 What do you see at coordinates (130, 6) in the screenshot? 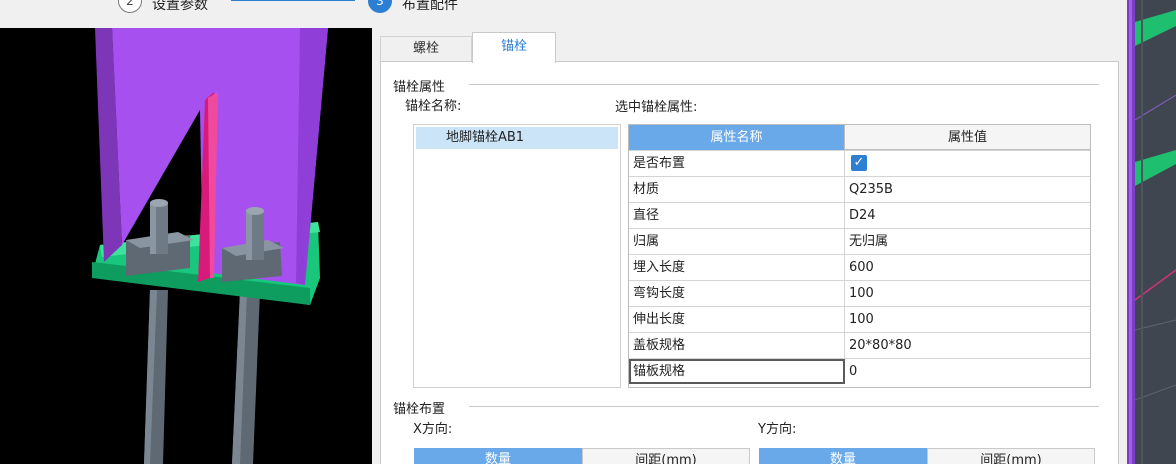
I see `step-2-indicator: 2` at bounding box center [130, 6].